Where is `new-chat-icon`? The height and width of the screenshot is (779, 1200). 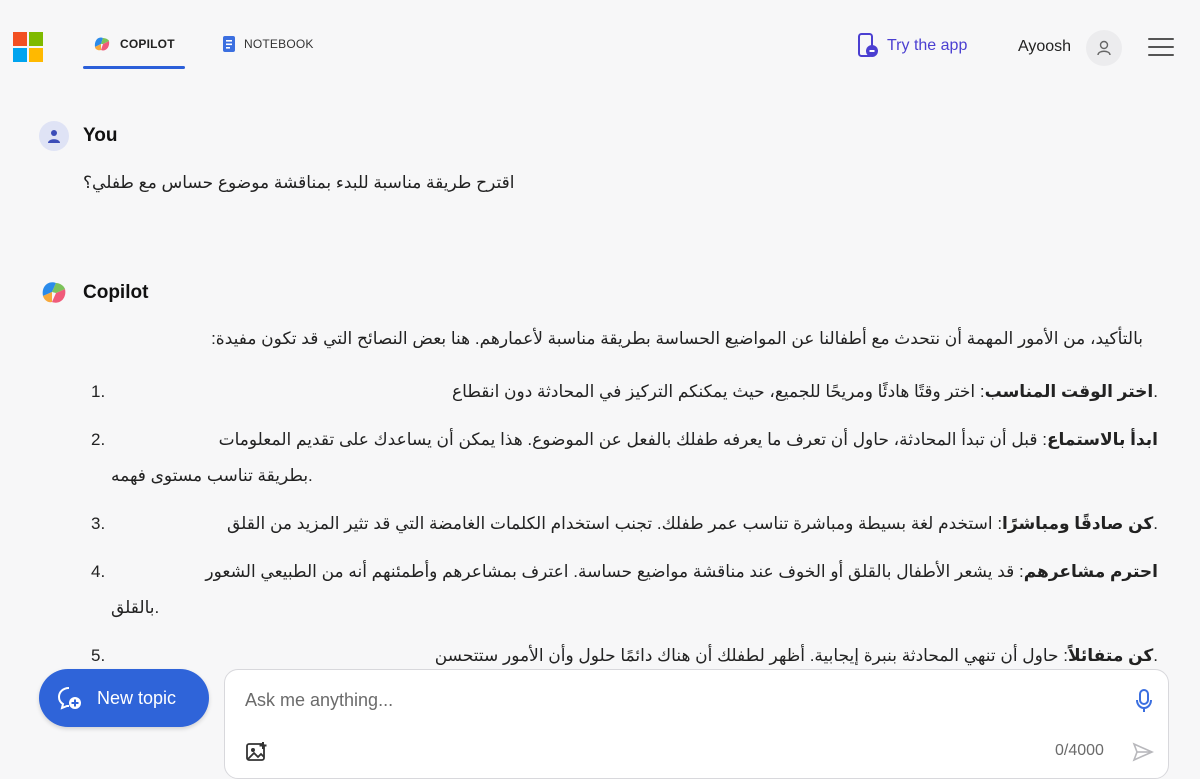
new-chat-icon is located at coordinates (69, 698).